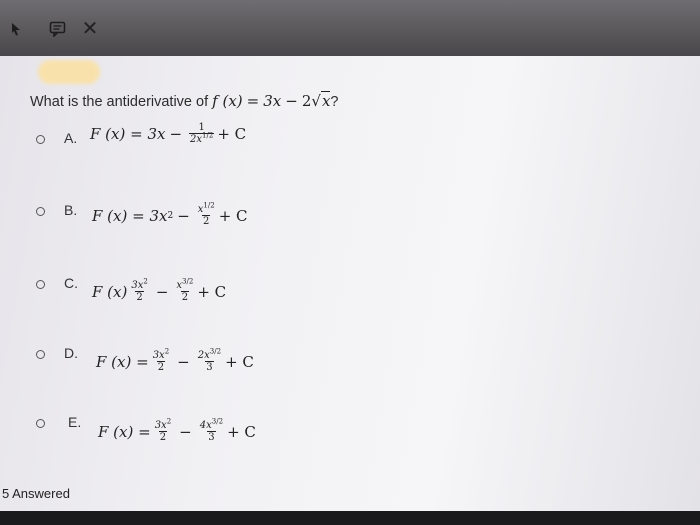  I want to click on option-e-radio, so click(40, 423).